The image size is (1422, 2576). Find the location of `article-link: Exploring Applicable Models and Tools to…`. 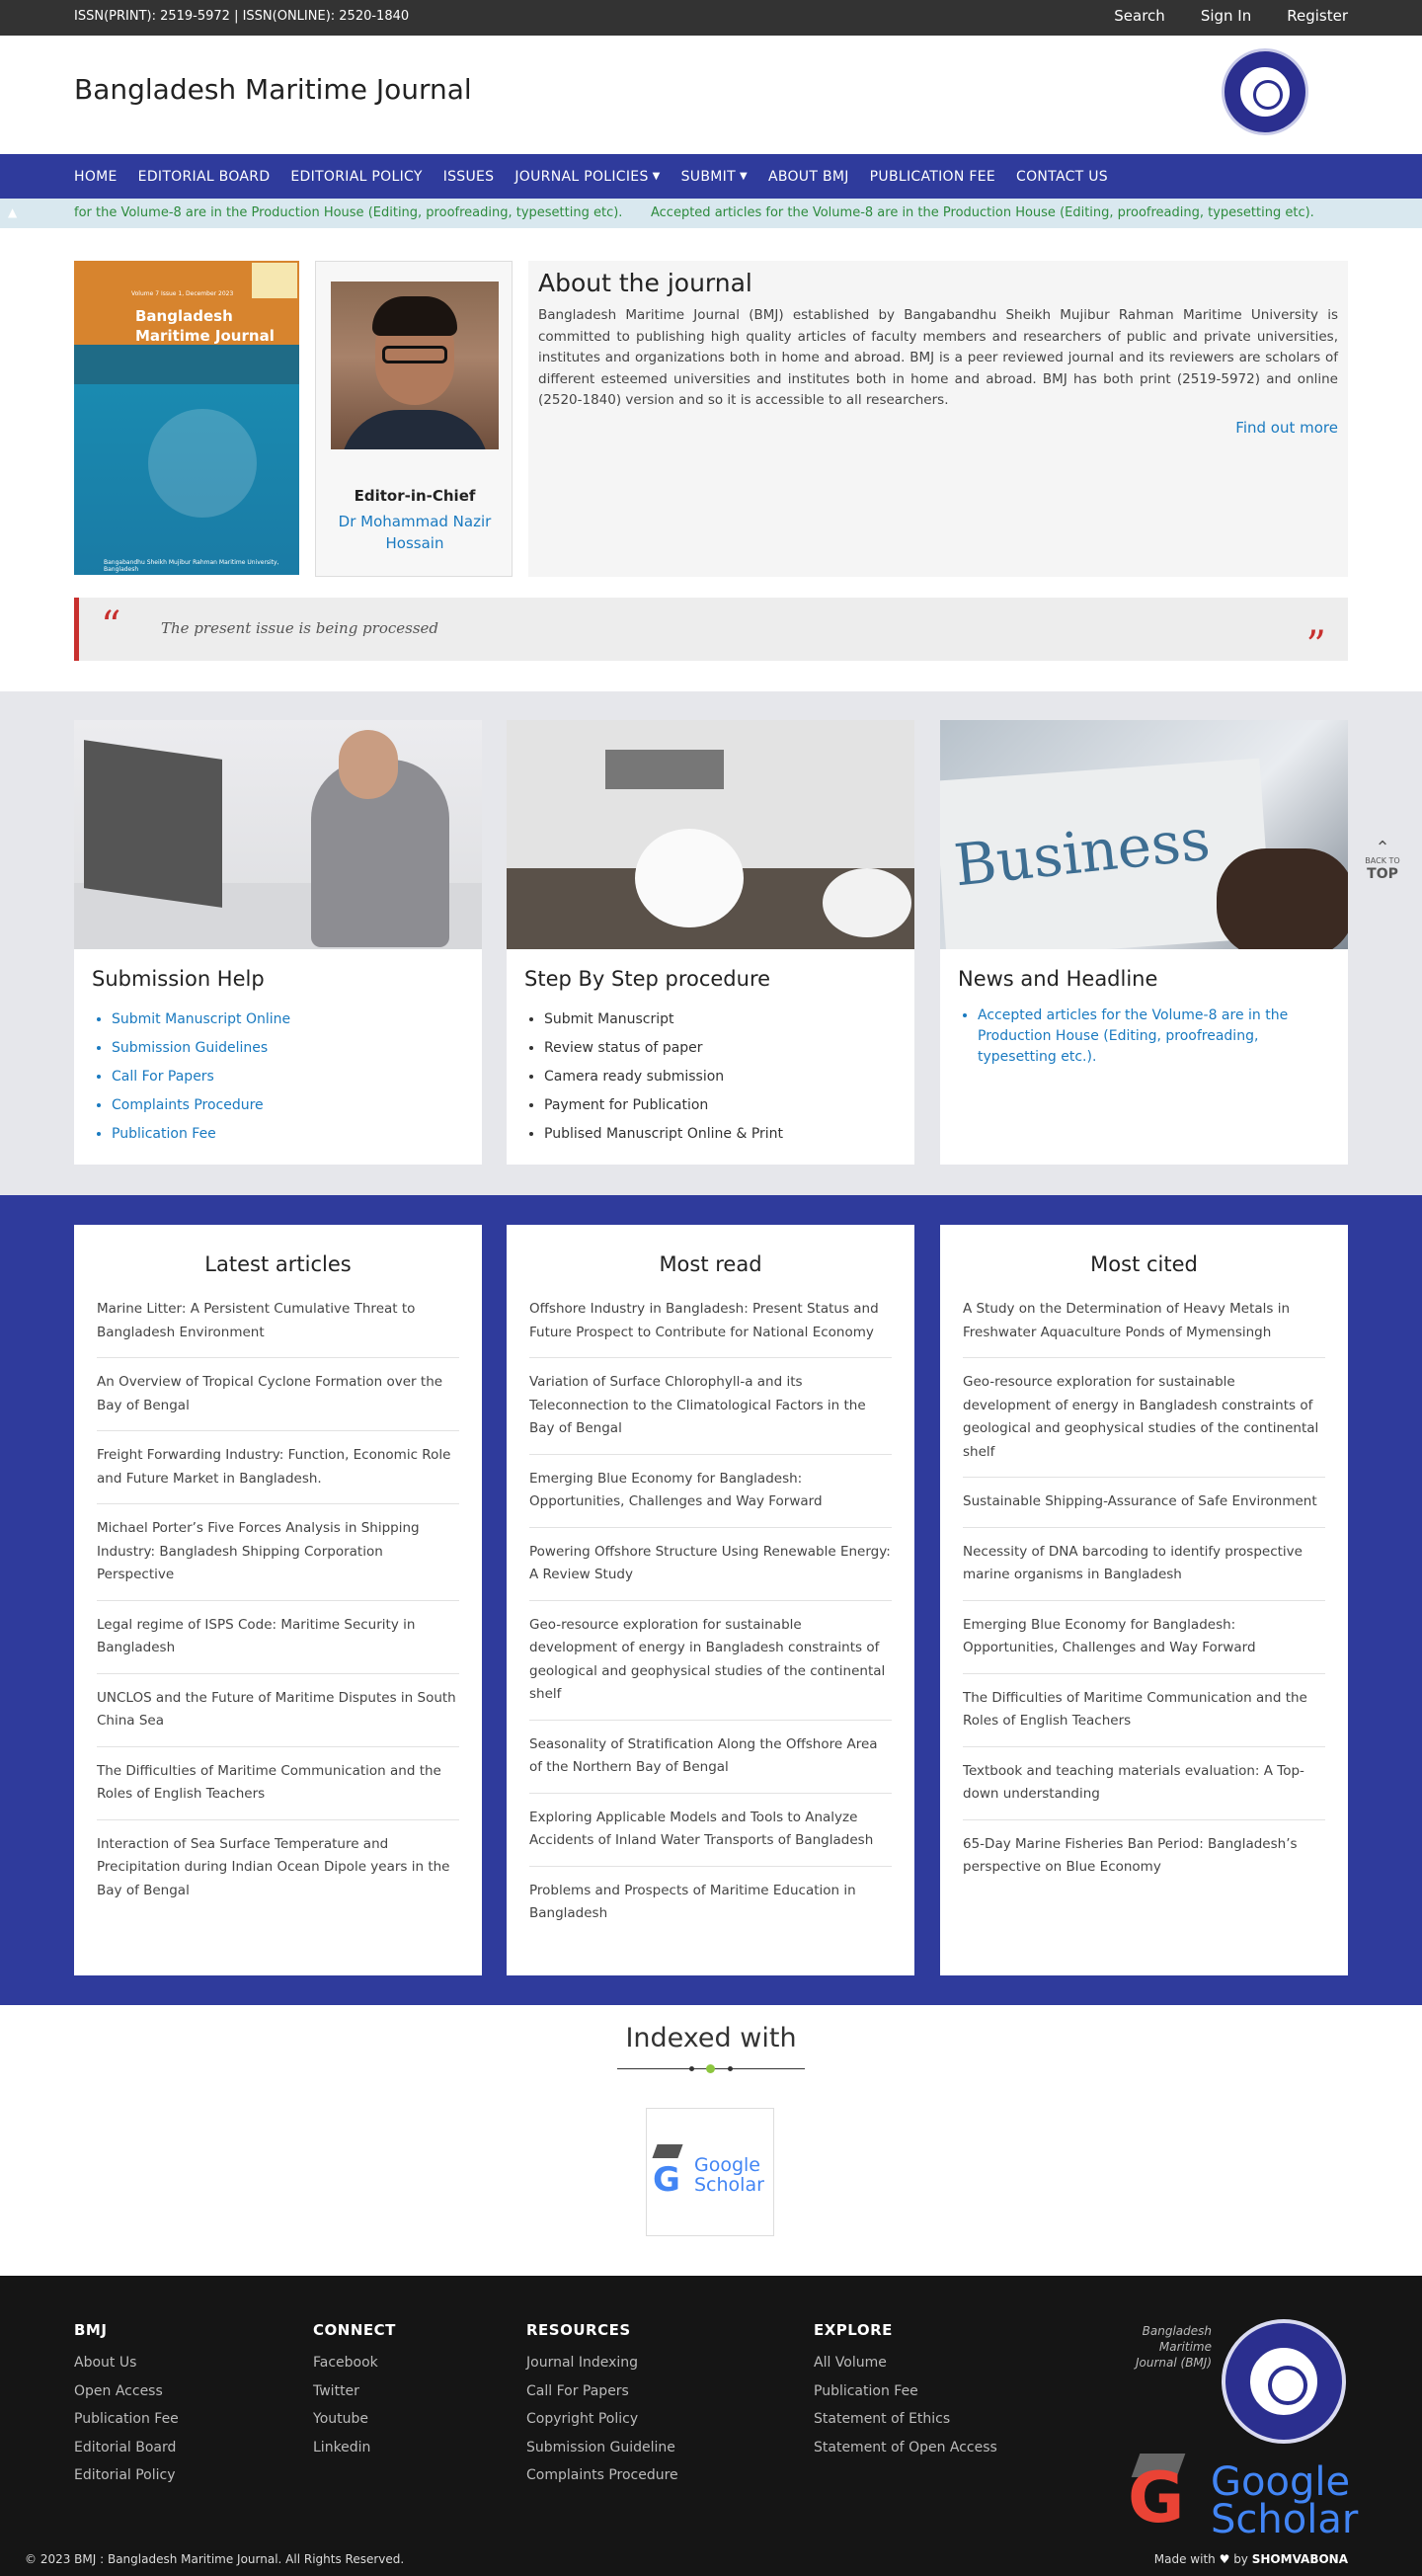

article-link: Exploring Applicable Models and Tools to… is located at coordinates (710, 1837).